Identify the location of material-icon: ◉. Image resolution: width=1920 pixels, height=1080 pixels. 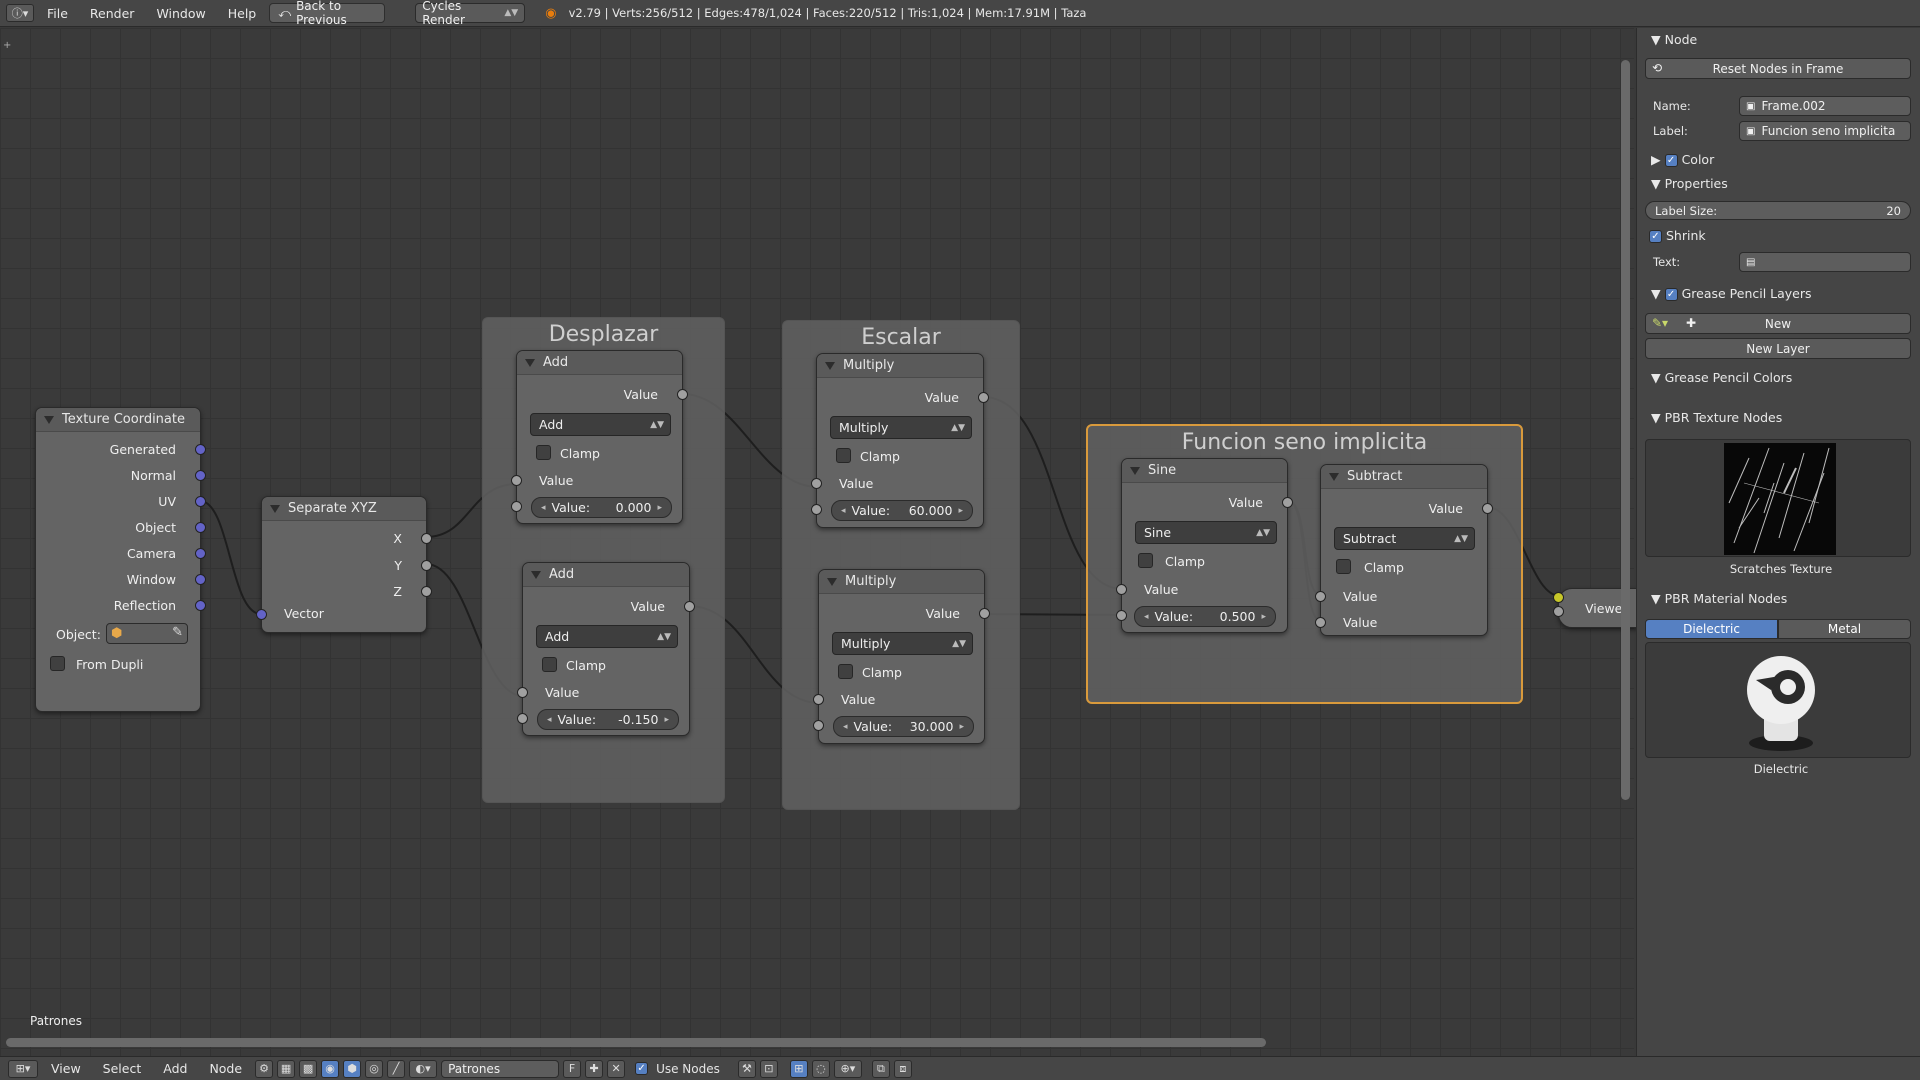
(330, 1068).